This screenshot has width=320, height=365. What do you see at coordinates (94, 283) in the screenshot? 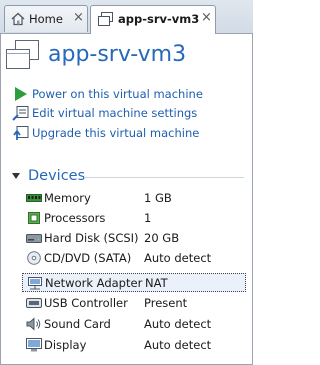
I see `device-name: Network Adapter` at bounding box center [94, 283].